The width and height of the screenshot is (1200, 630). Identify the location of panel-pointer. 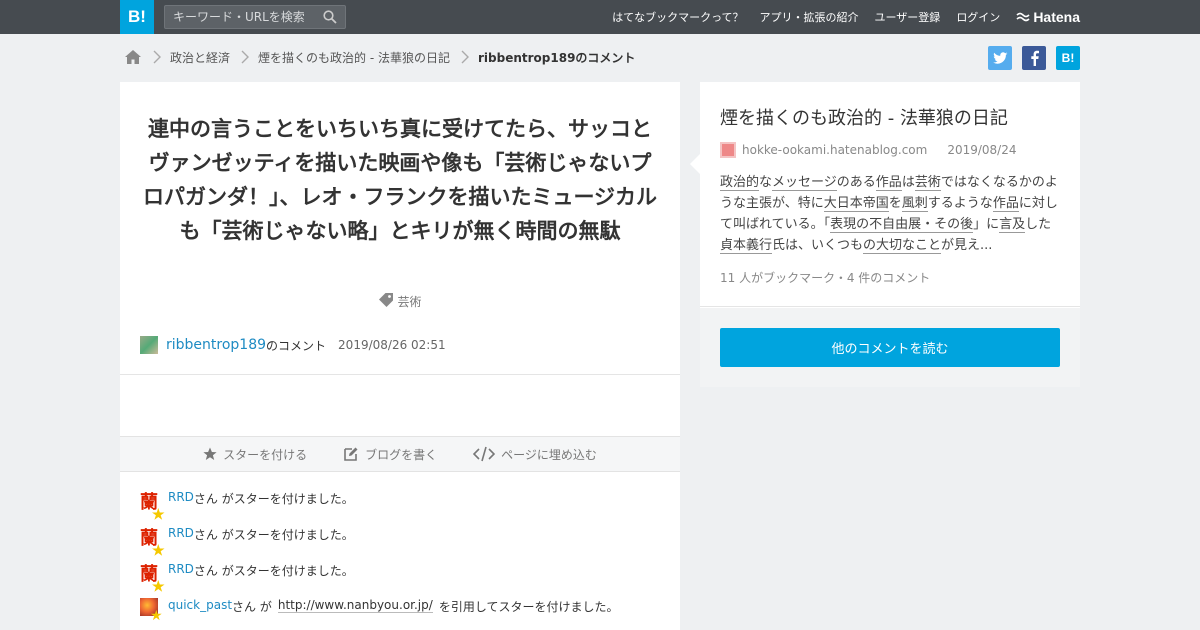
(695, 164).